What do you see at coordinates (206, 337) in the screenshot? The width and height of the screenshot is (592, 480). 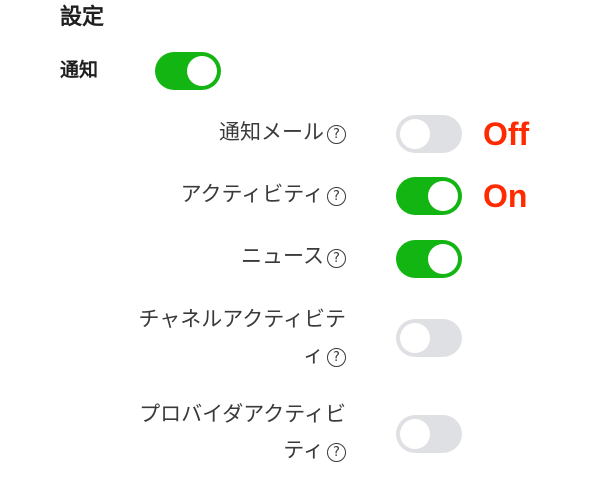 I see `setting-label-channel-activity: チャネルアクティビテ ィ?` at bounding box center [206, 337].